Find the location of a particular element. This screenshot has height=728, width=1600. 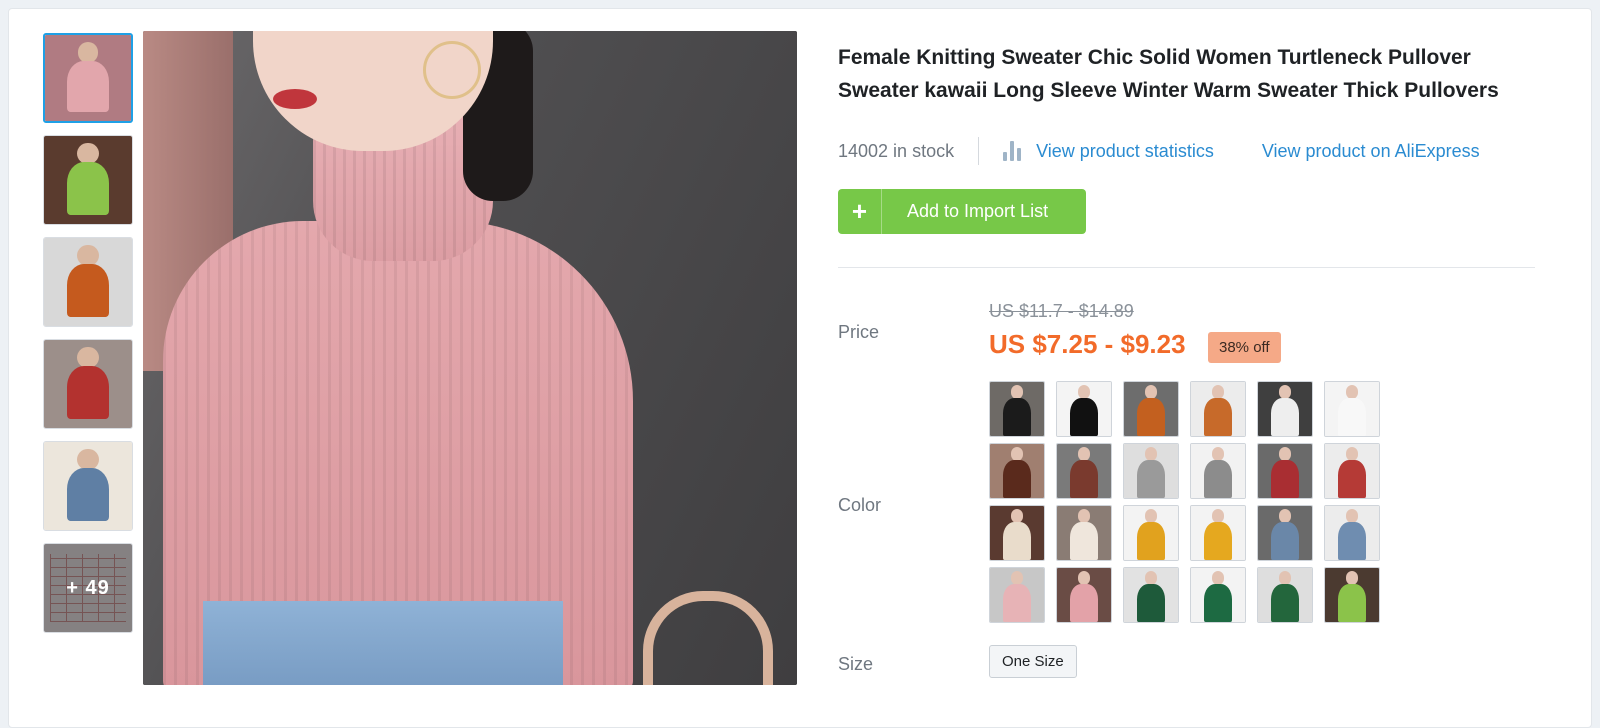

thumbnail-list: + 49 is located at coordinates (88, 339).